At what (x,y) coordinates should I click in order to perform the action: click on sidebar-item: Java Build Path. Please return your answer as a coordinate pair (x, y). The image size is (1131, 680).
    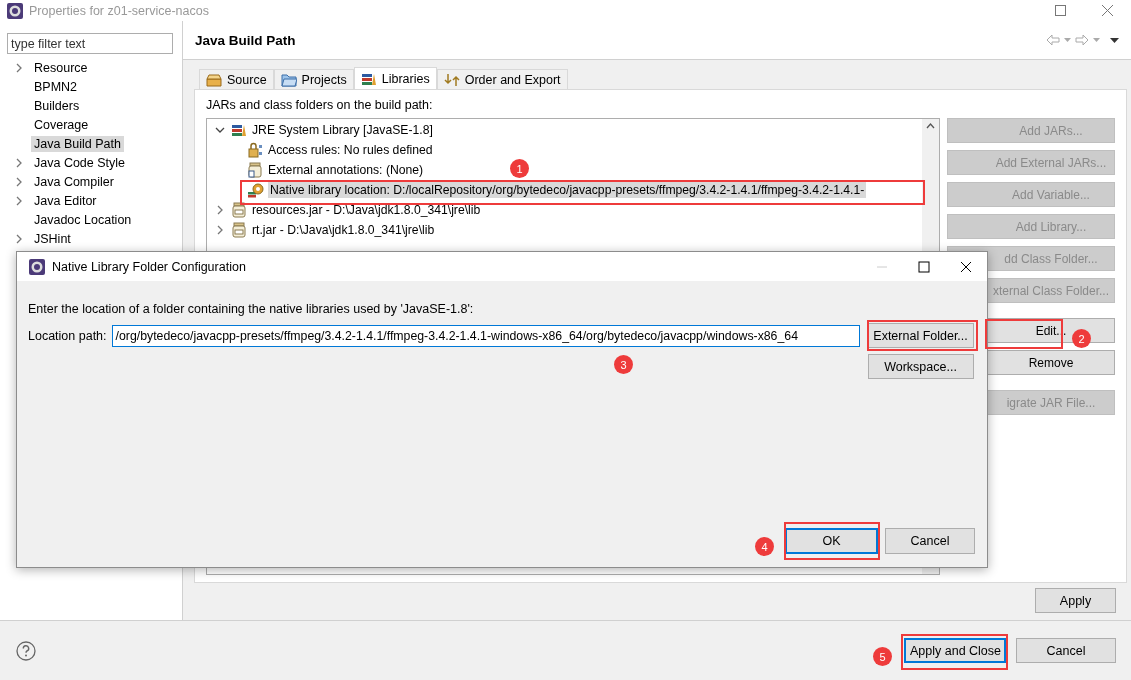
    Looking at the image, I should click on (77, 143).